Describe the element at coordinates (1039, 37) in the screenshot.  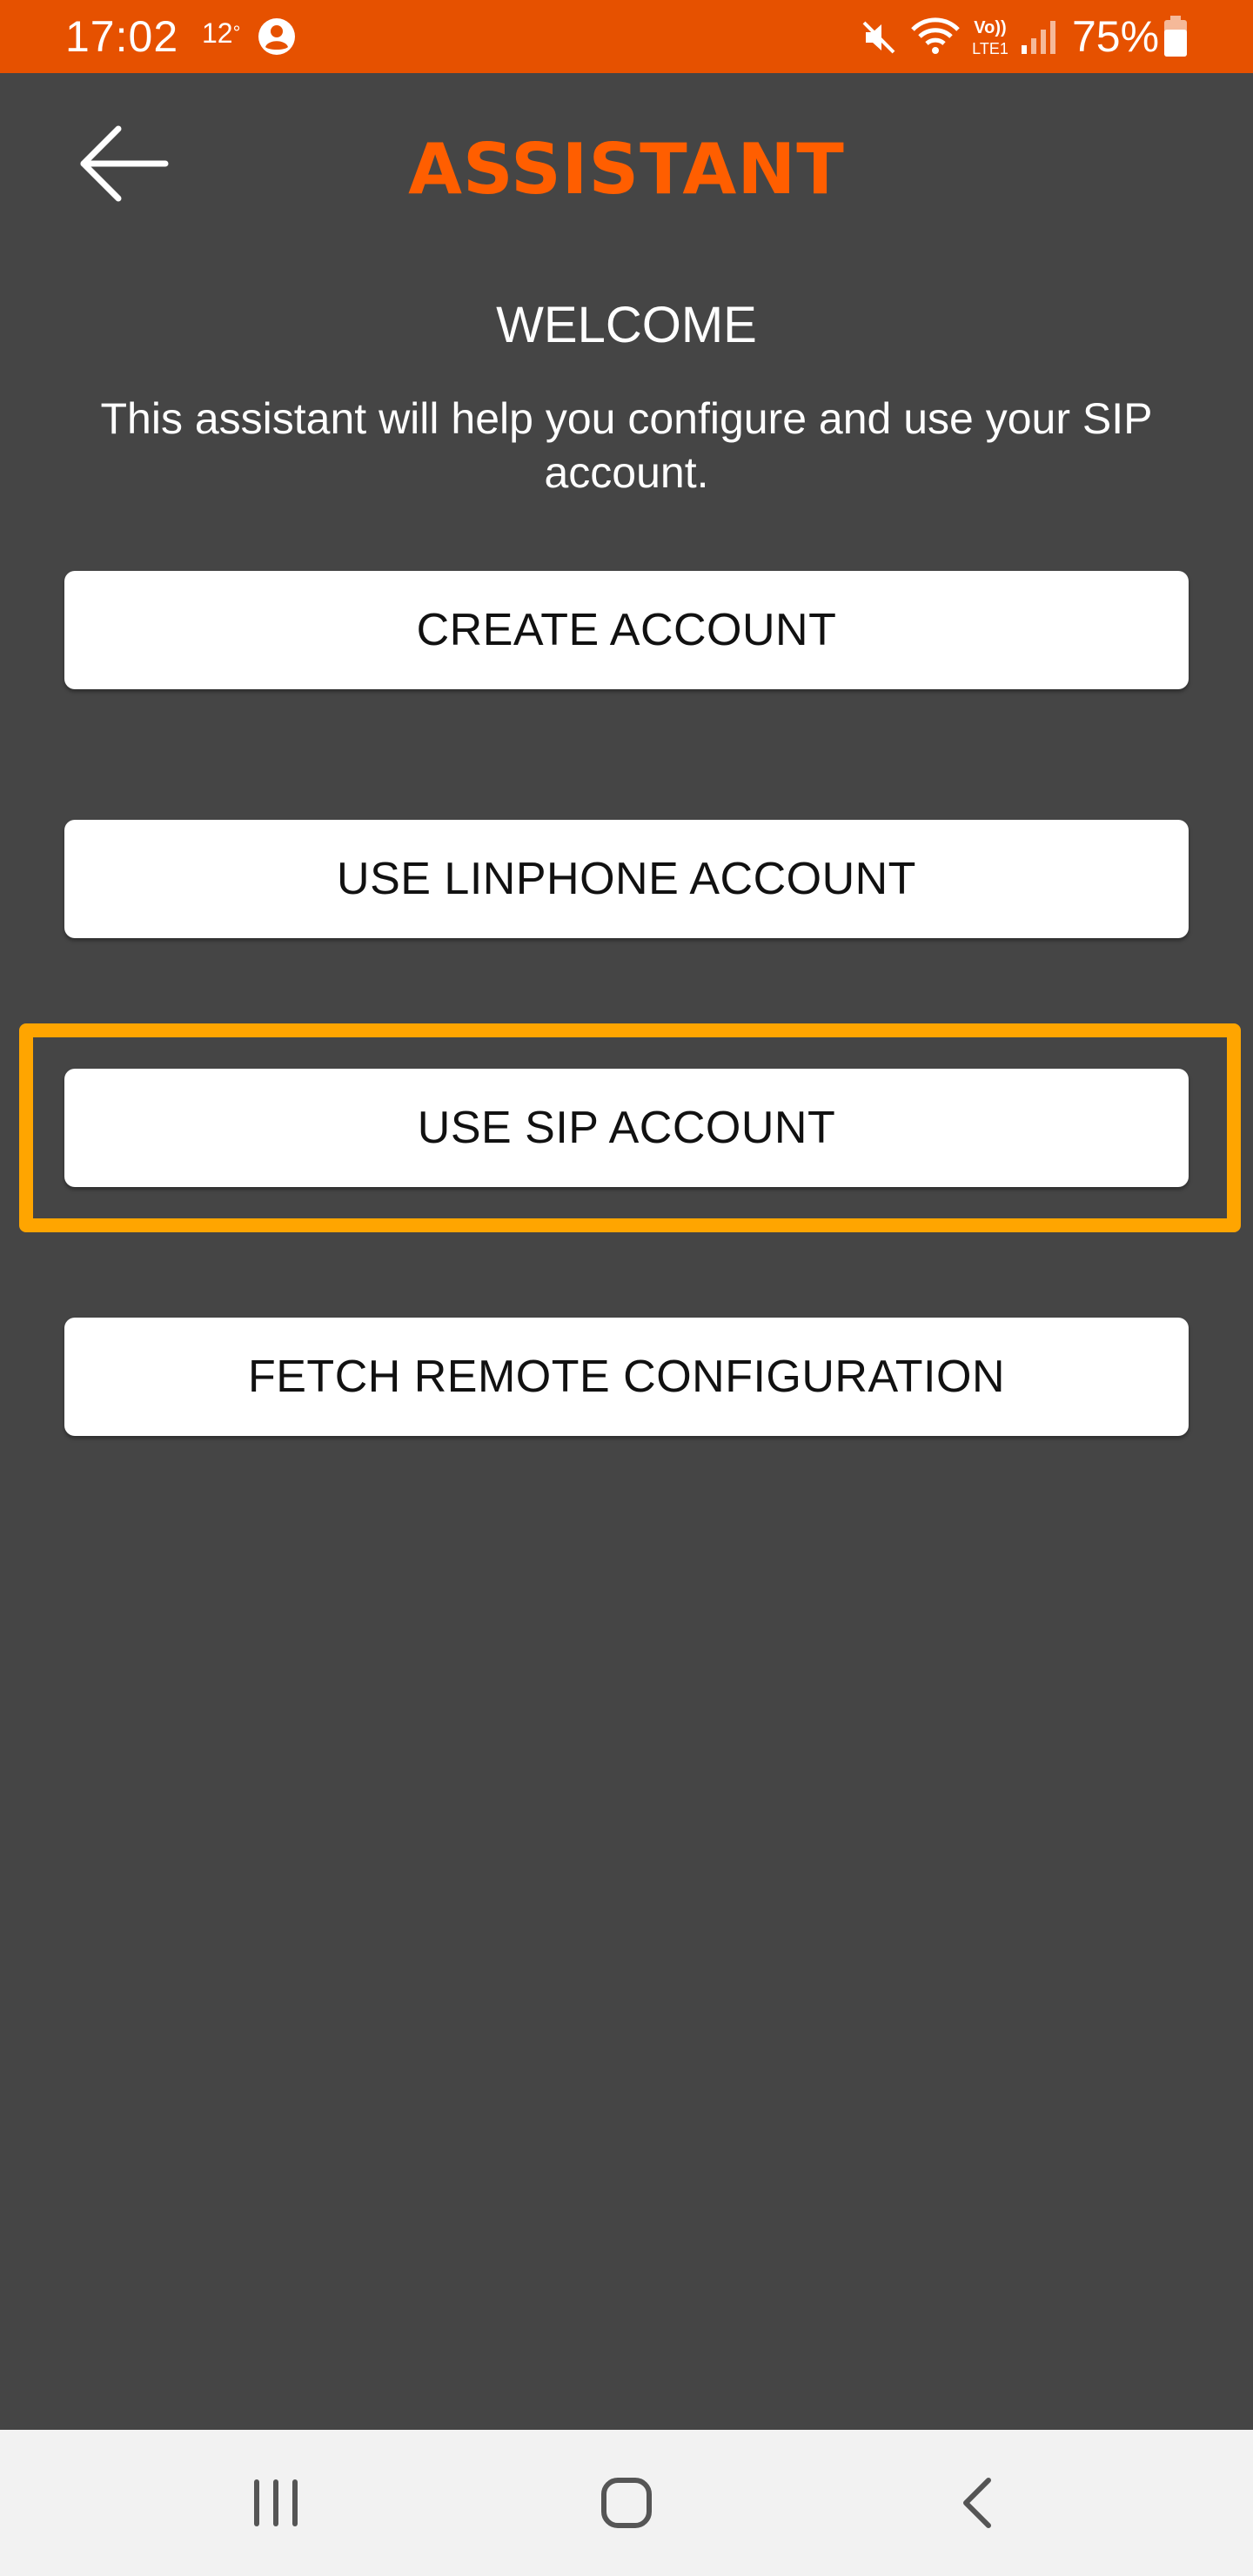
I see `signal-icon` at that location.